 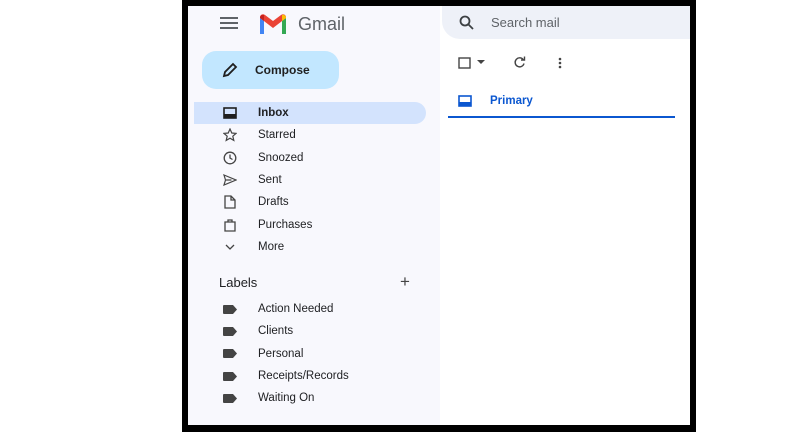 I want to click on labels-heading: Labels, so click(x=238, y=282).